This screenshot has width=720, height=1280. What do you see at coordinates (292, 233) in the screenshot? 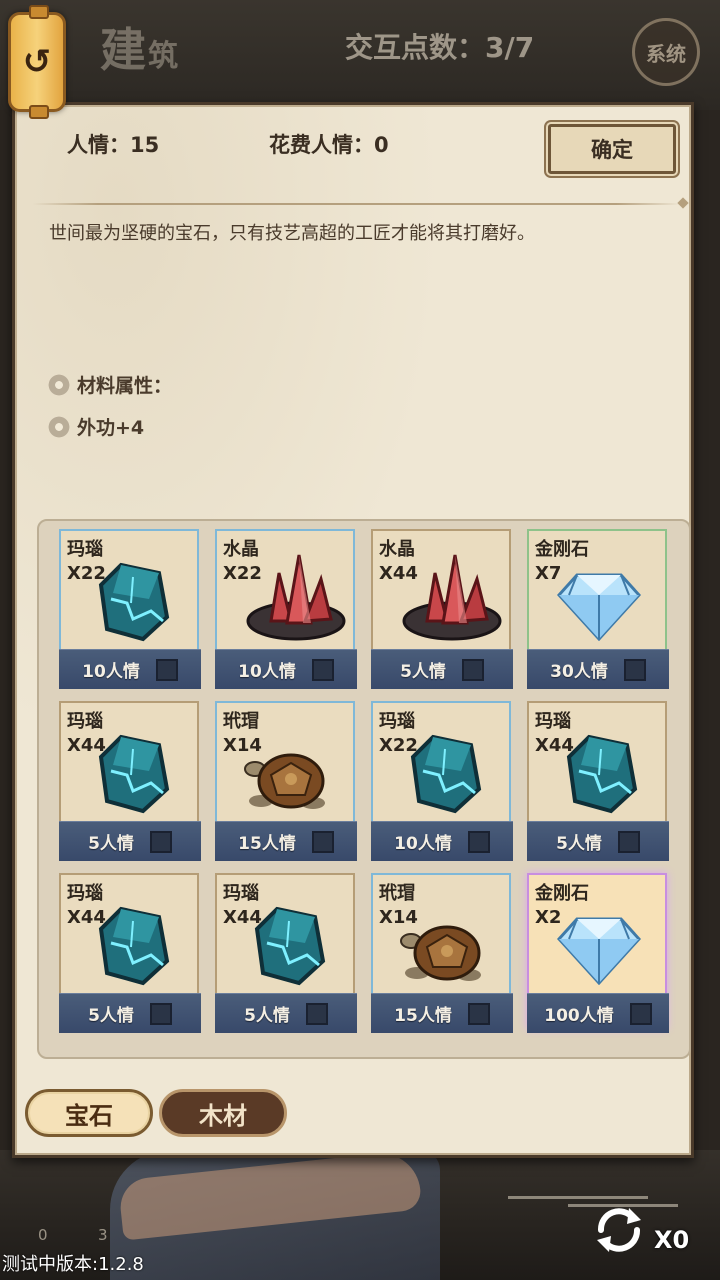
I see `item-description: 世间最为坚硬的宝石，只有技艺高超的工匠才能将其打磨好。` at bounding box center [292, 233].